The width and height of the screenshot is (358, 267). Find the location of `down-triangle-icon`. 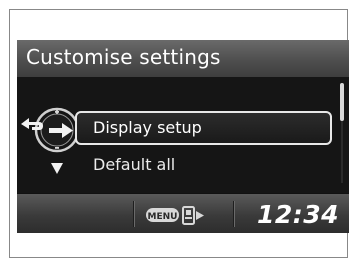

down-triangle-icon is located at coordinates (57, 168).